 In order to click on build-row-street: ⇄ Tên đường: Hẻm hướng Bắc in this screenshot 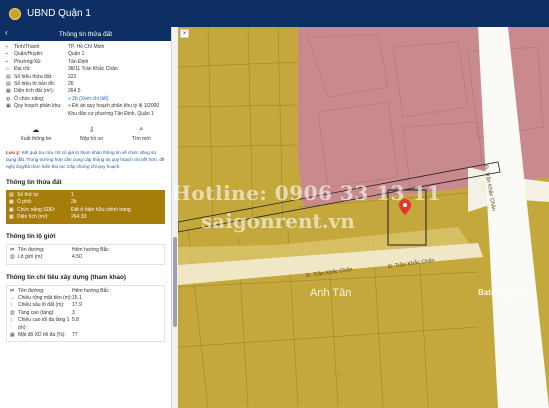, I will do `click(59, 290)`.